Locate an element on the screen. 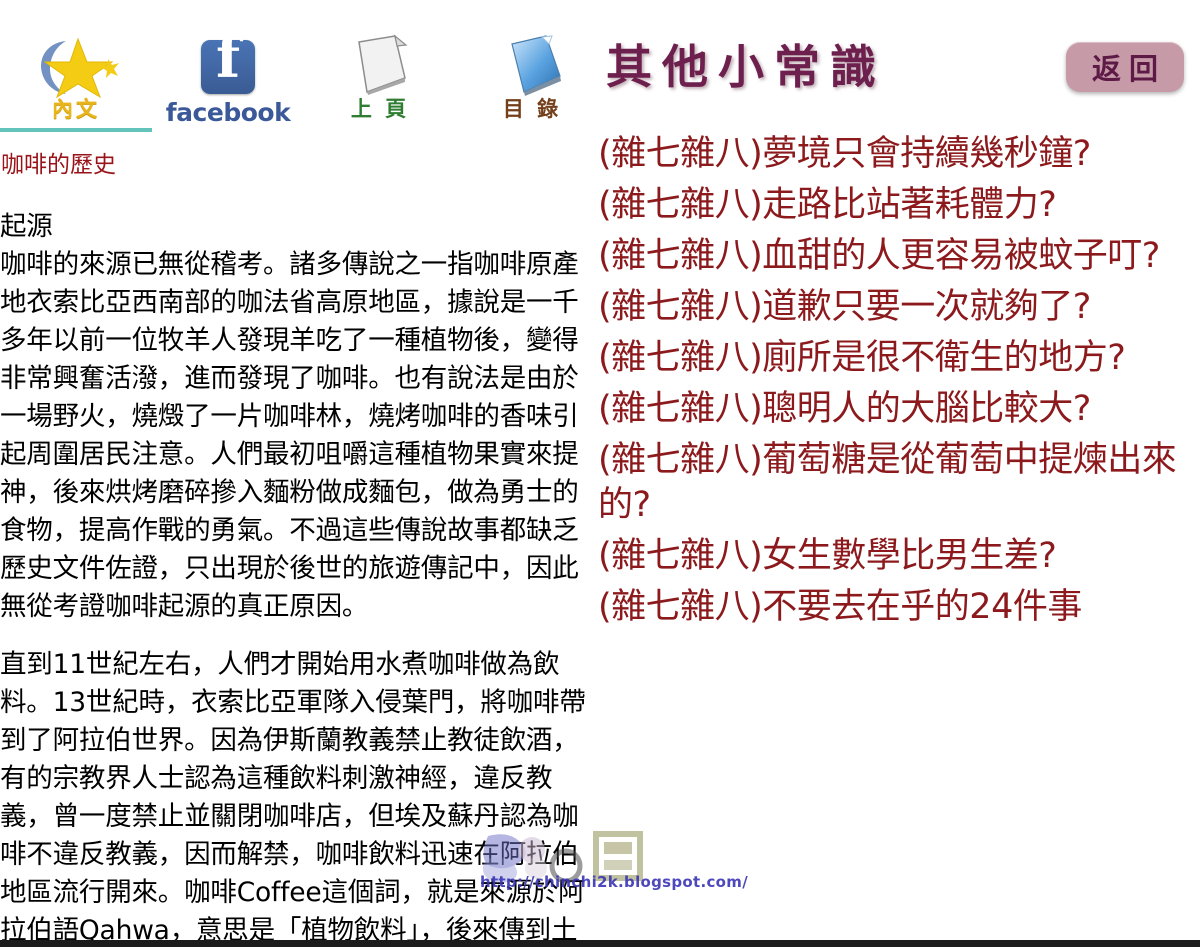 This screenshot has height=947, width=1200. toolbar-item-content: 內文 is located at coordinates (76, 77).